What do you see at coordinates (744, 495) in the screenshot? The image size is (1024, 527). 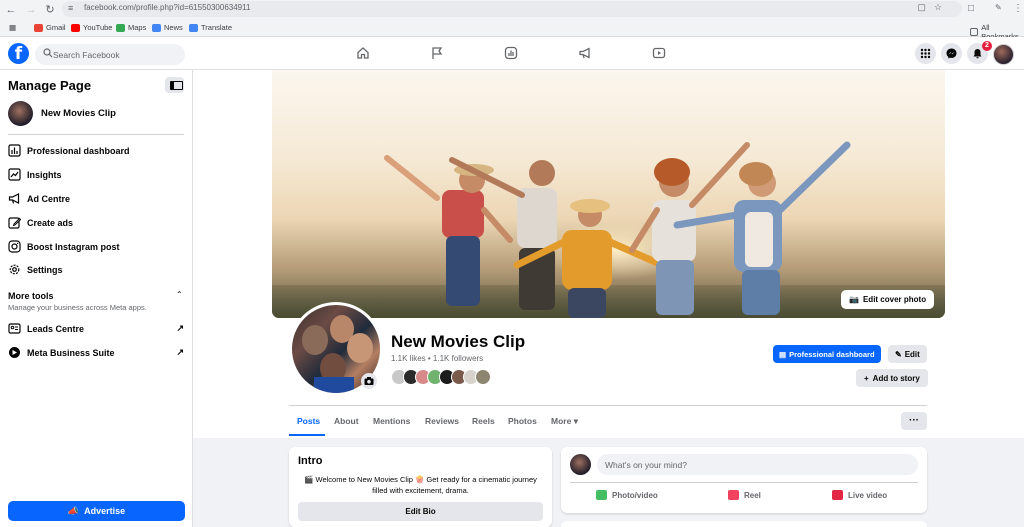 I see `reel-button: Reel` at bounding box center [744, 495].